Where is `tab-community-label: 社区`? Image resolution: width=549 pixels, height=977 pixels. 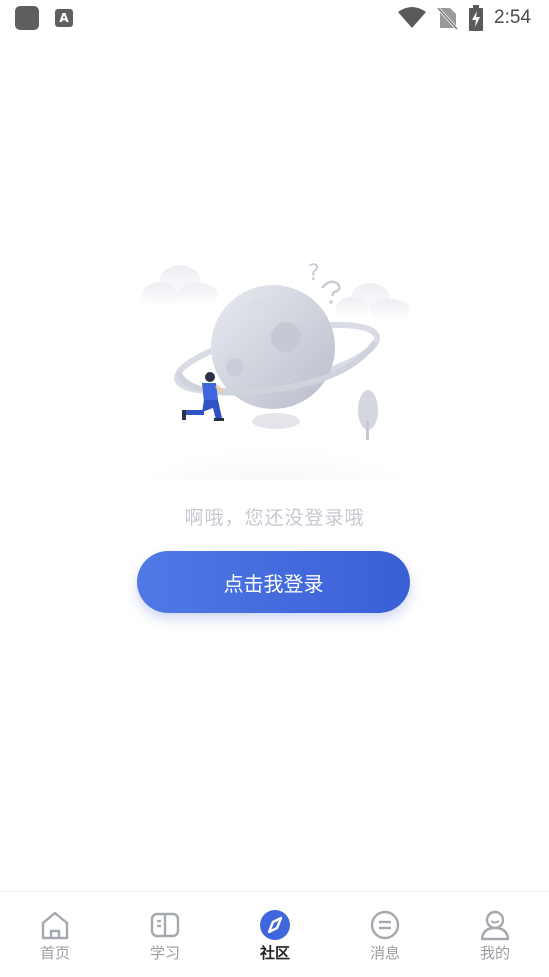
tab-community-label: 社区 is located at coordinates (274, 953).